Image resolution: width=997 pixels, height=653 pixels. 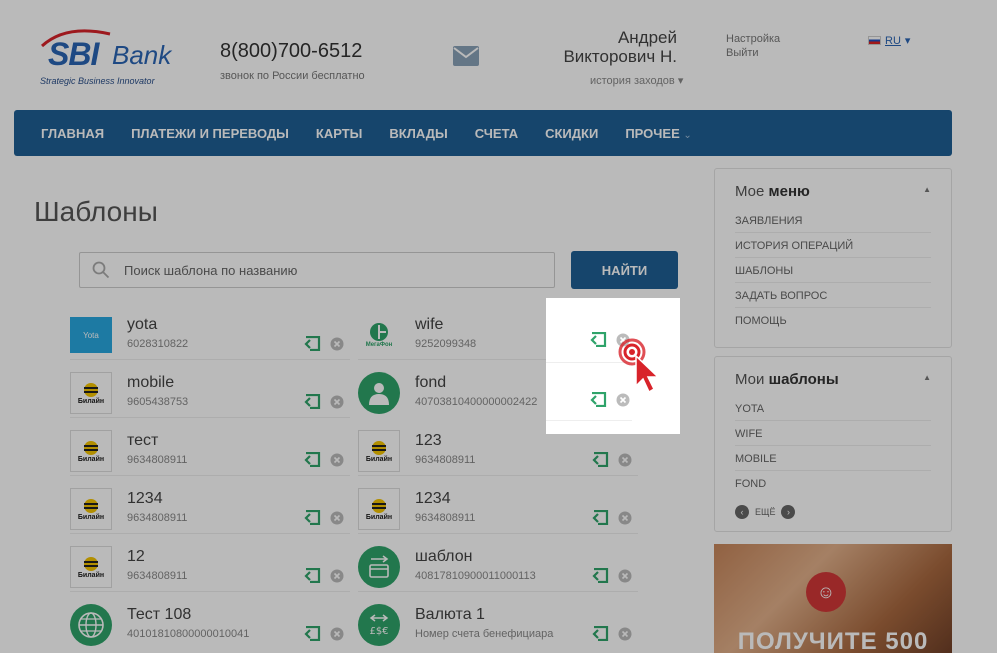 I want to click on template-item-valuta-1: £$€ Валюта 1 Номер счета бенефициара, so click(x=500, y=624).